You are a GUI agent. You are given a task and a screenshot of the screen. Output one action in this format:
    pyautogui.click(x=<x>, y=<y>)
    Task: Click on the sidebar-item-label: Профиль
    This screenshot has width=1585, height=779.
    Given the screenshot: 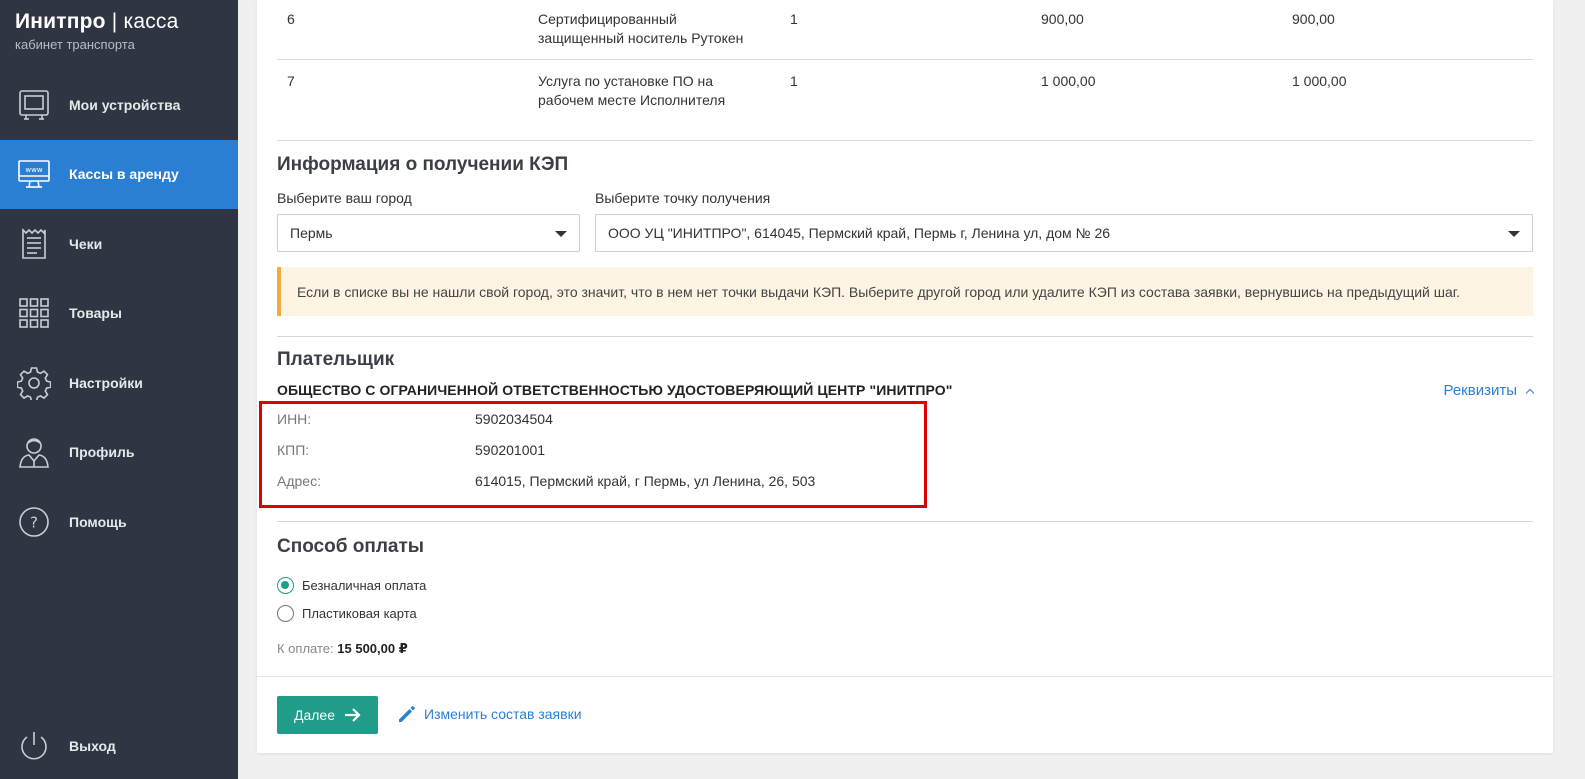 What is the action you would take?
    pyautogui.click(x=102, y=452)
    